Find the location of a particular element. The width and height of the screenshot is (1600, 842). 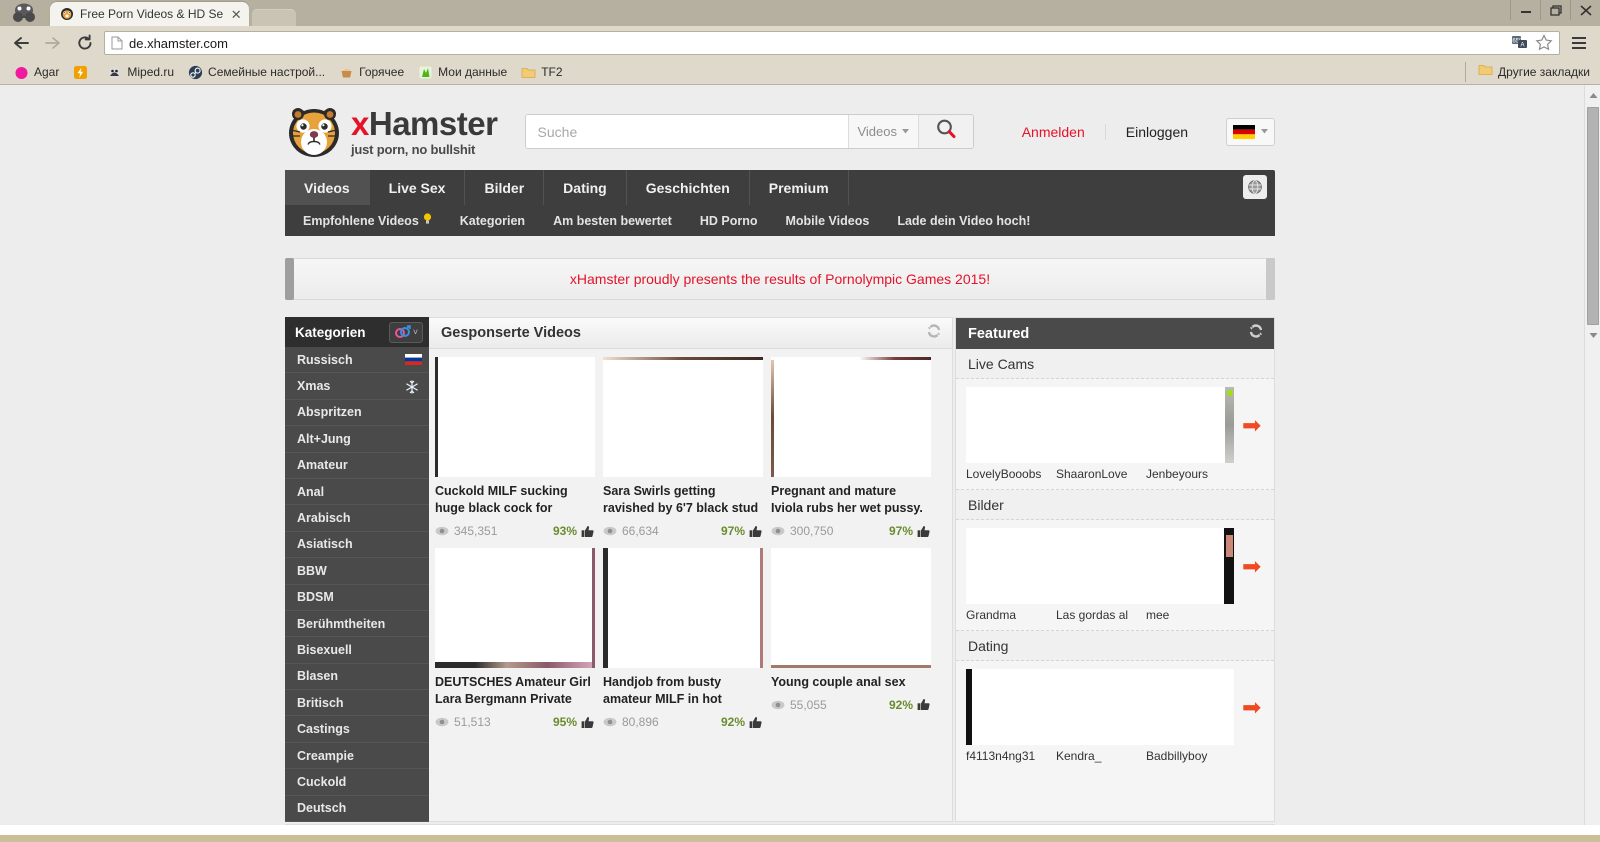

sidebar-item-bbw: BBW is located at coordinates (357, 571).